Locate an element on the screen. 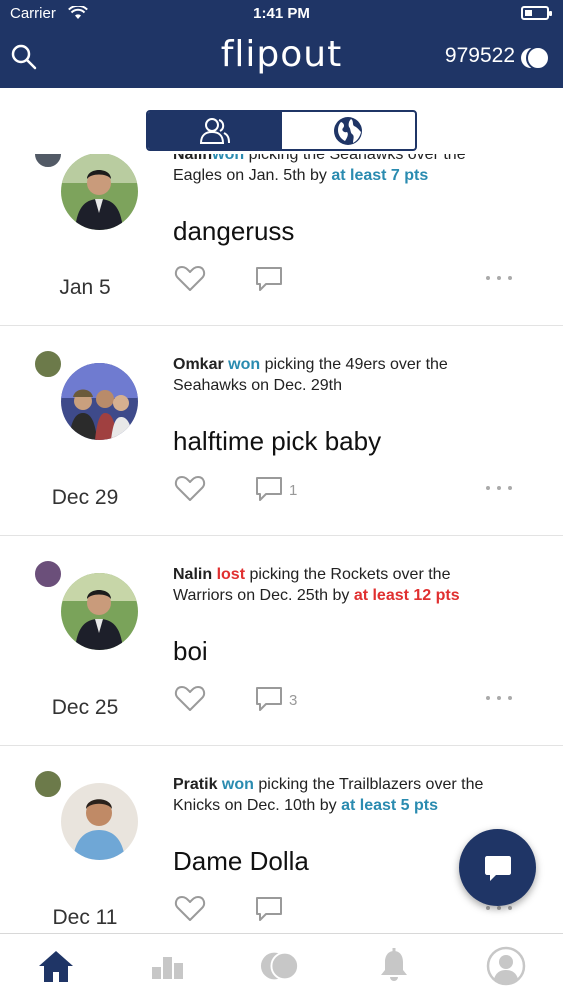  comment-count: 1 is located at coordinates (293, 490).